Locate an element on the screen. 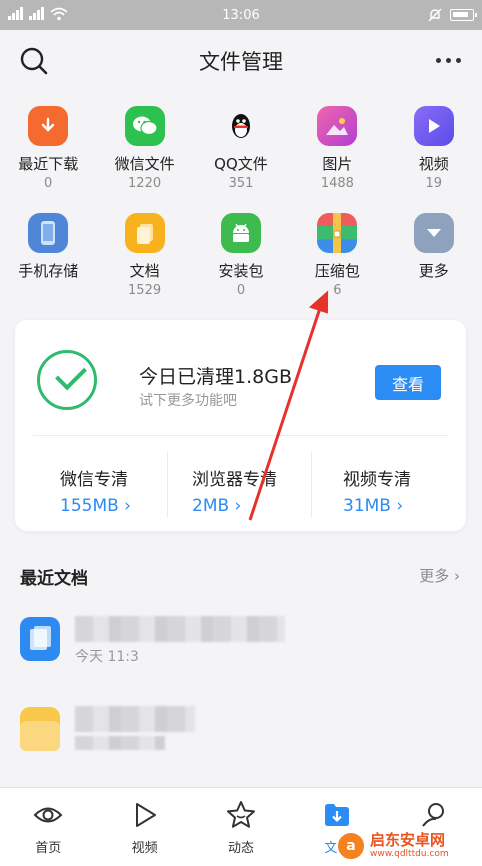 This screenshot has height=866, width=482. doc-time-blurred is located at coordinates (120, 743).